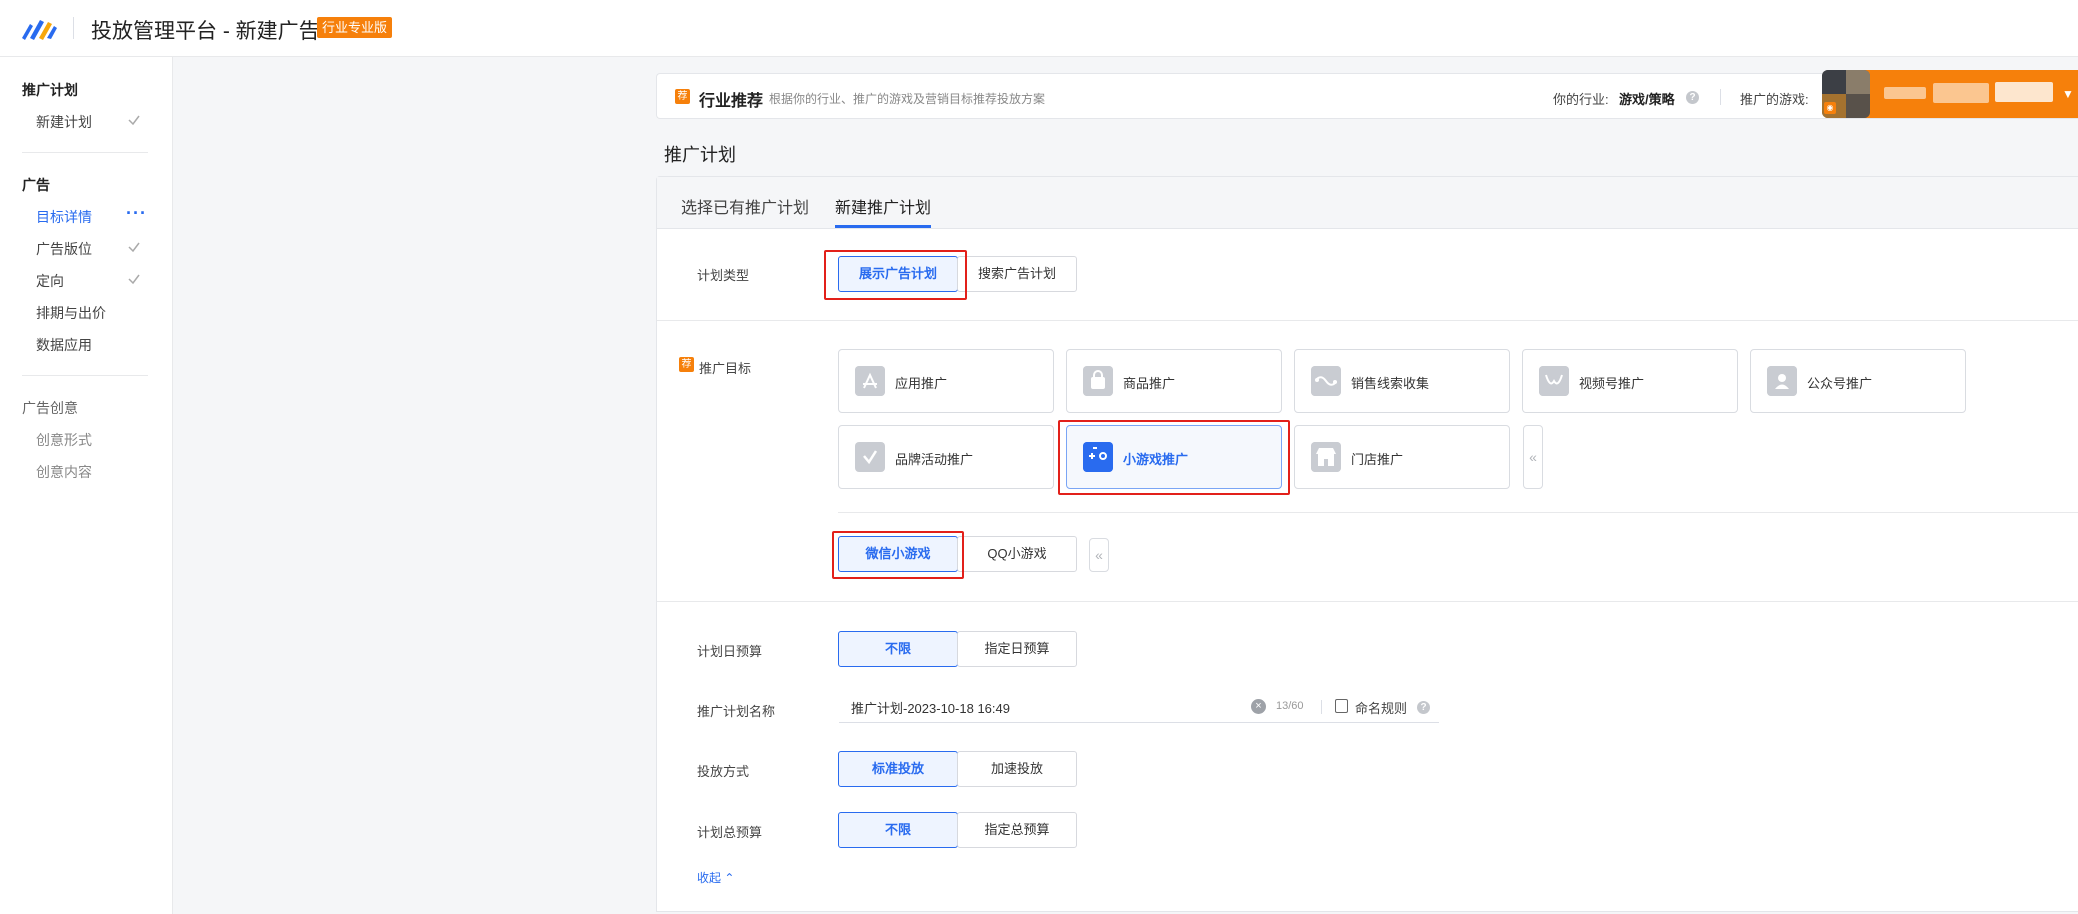 The width and height of the screenshot is (2078, 914). What do you see at coordinates (1258, 706) in the screenshot?
I see `clear-icon: ×` at bounding box center [1258, 706].